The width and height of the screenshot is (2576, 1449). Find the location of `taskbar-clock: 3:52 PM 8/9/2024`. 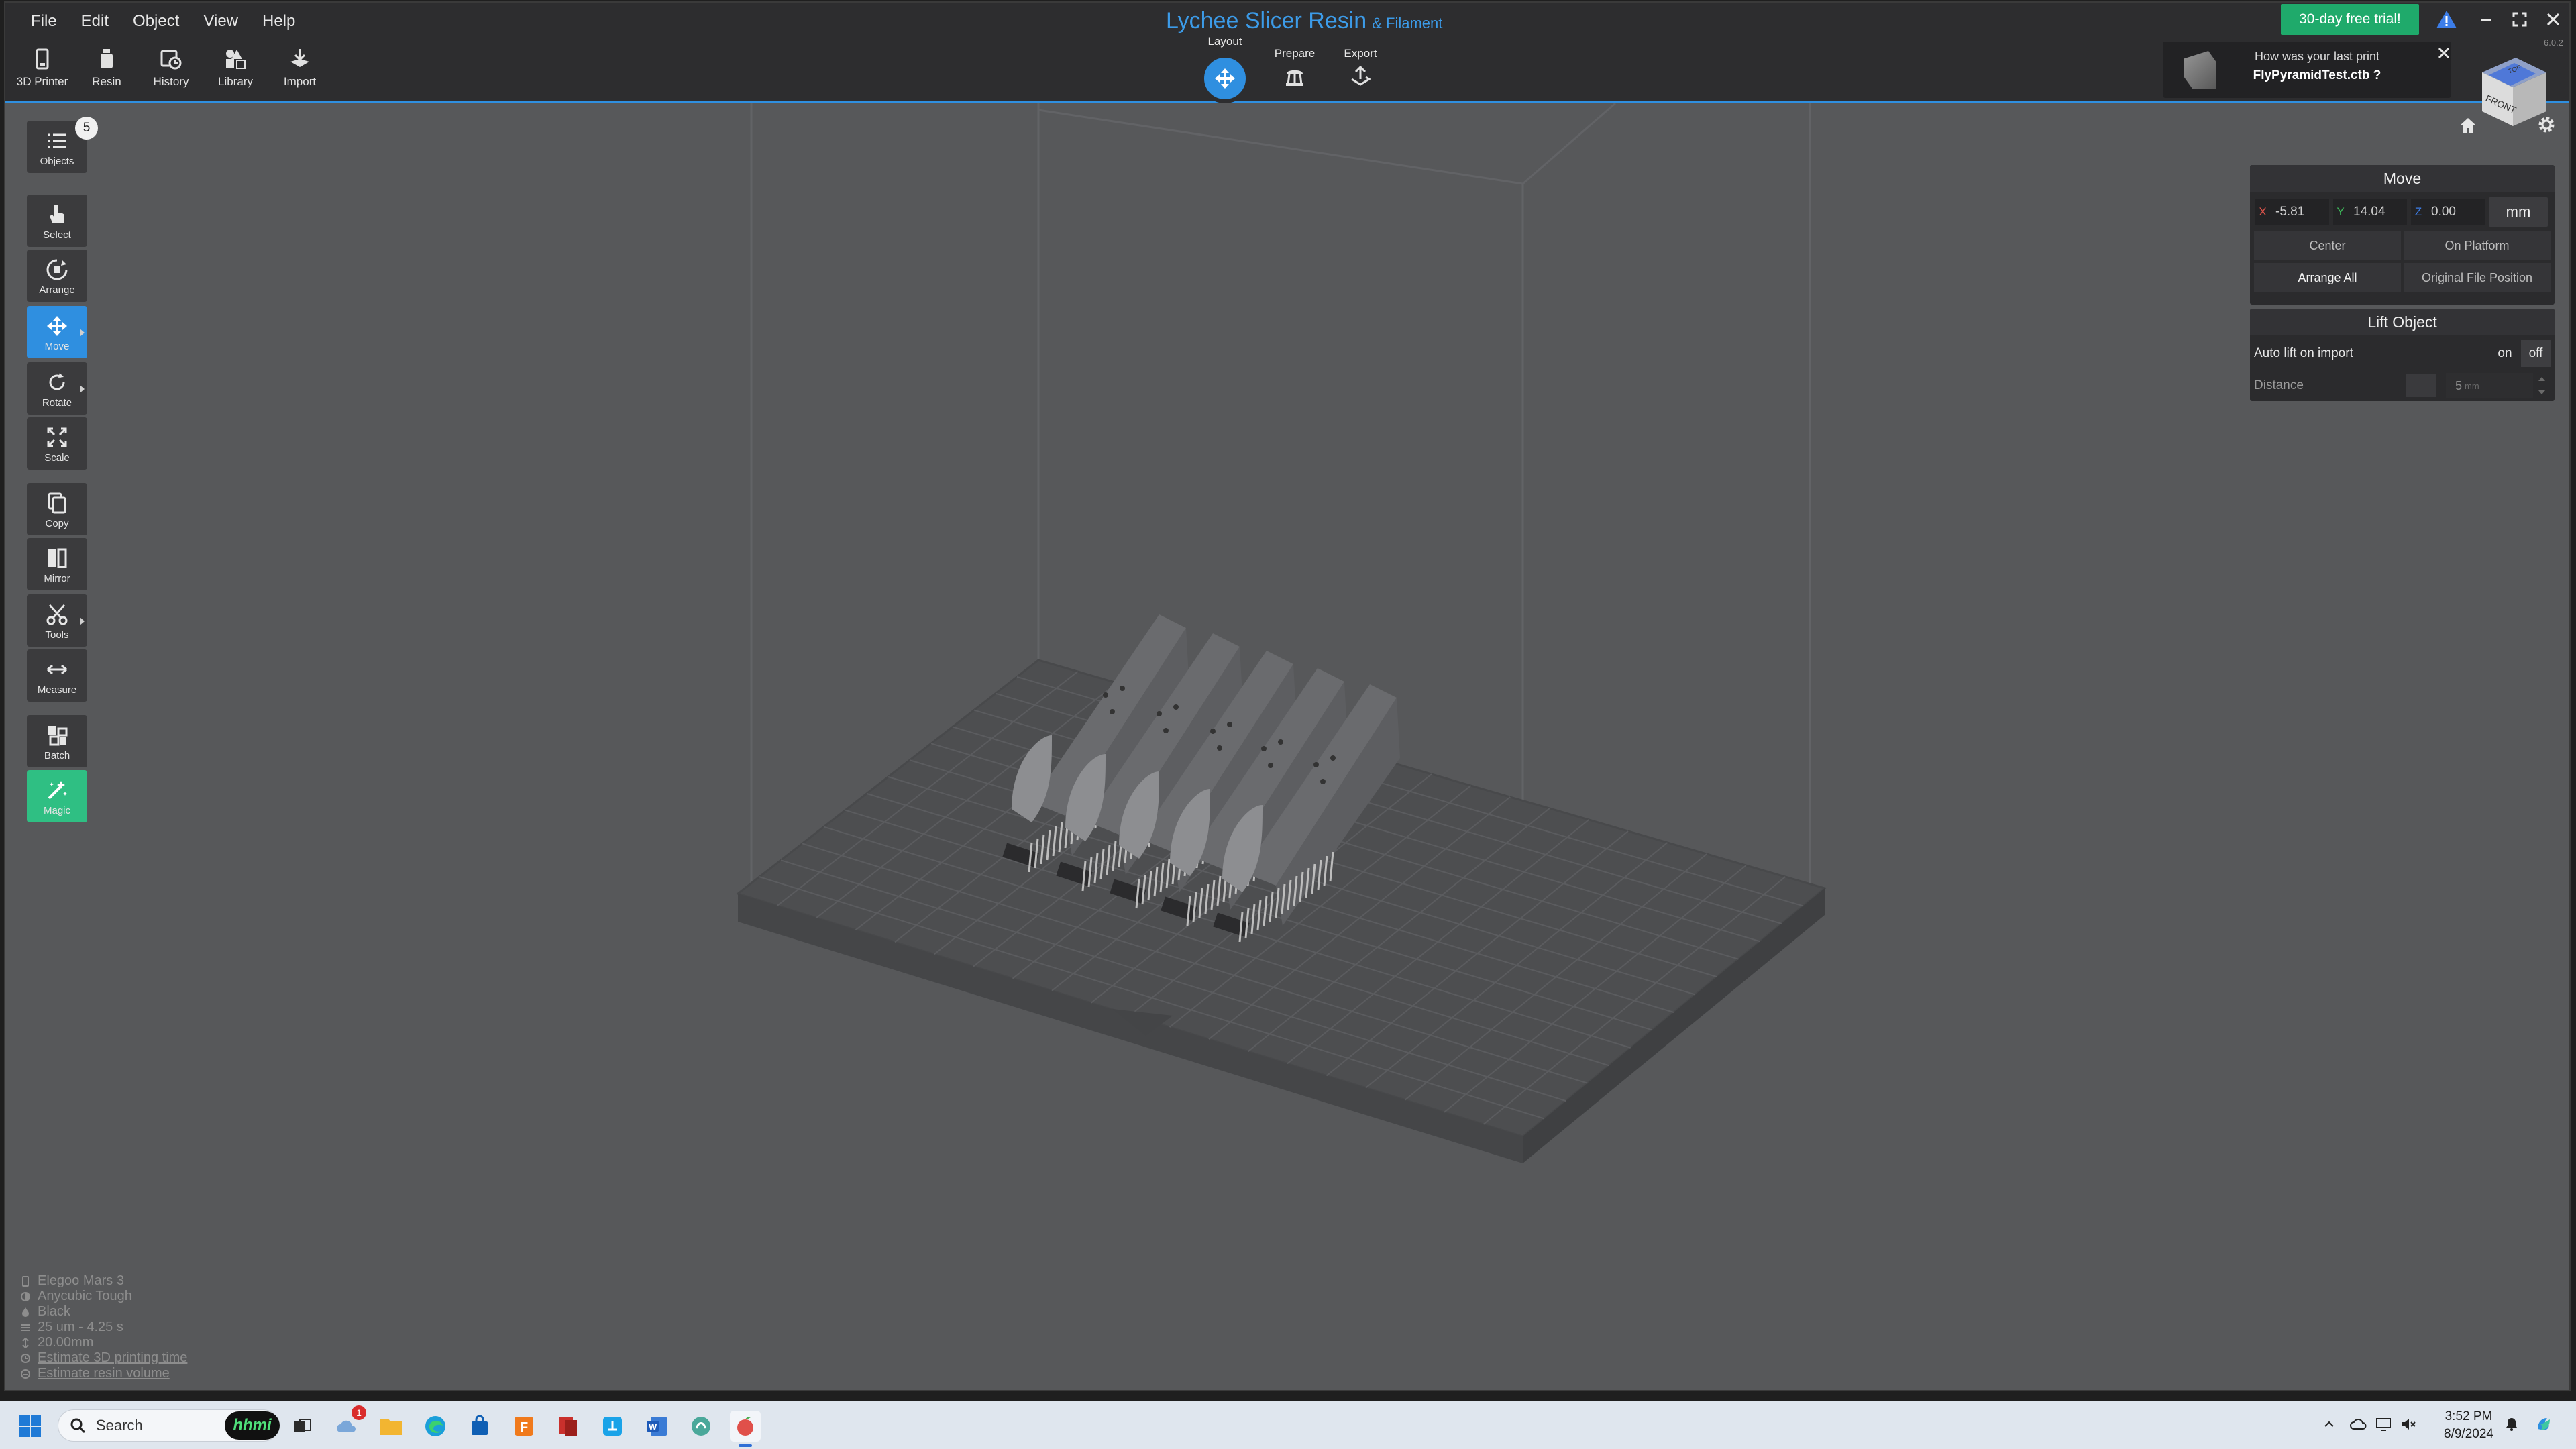

taskbar-clock: 3:52 PM 8/9/2024 is located at coordinates (2468, 1425).